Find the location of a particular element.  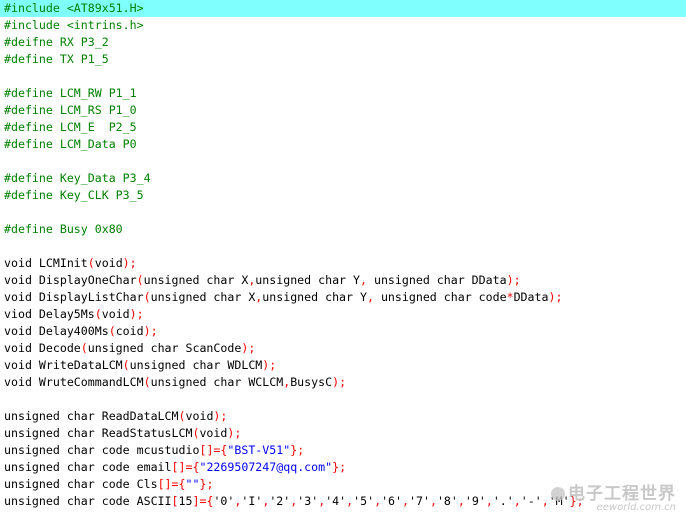

code-line: void WriteDataLCM(unsigned char WDLCM); is located at coordinates (343, 365).